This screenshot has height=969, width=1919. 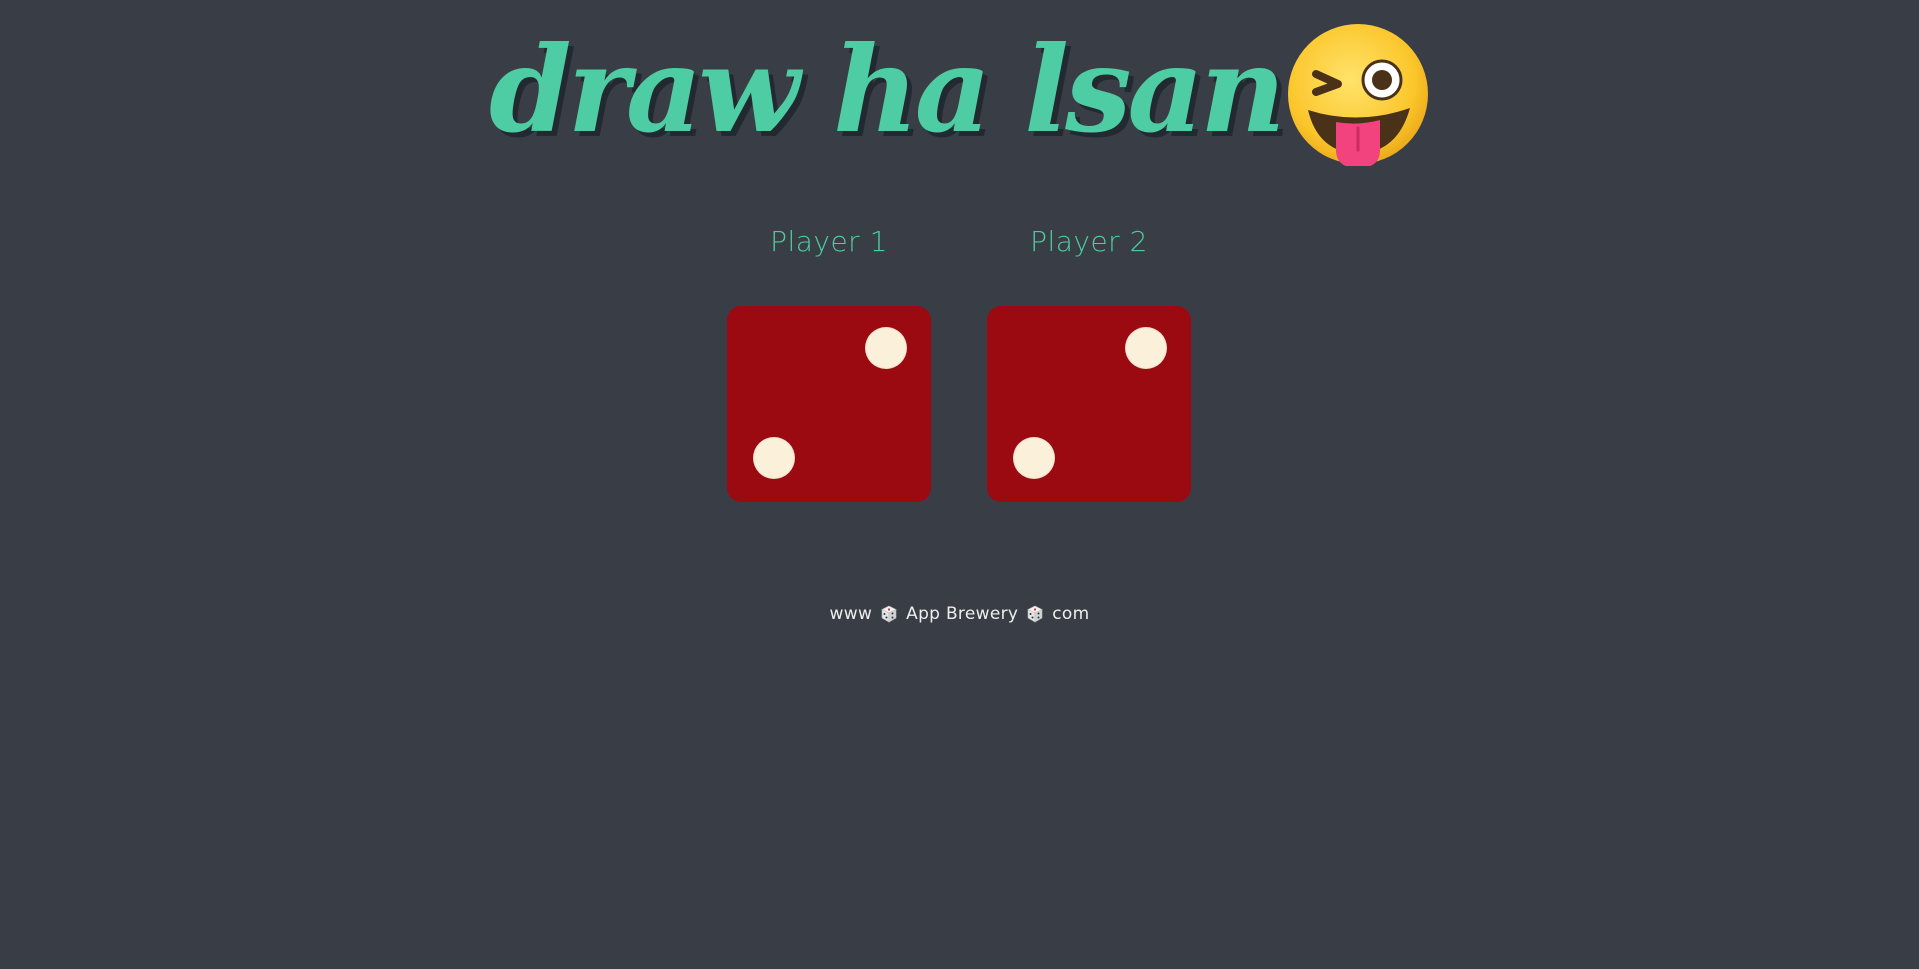 I want to click on player-2-panel: Player 2, so click(x=1089, y=365).